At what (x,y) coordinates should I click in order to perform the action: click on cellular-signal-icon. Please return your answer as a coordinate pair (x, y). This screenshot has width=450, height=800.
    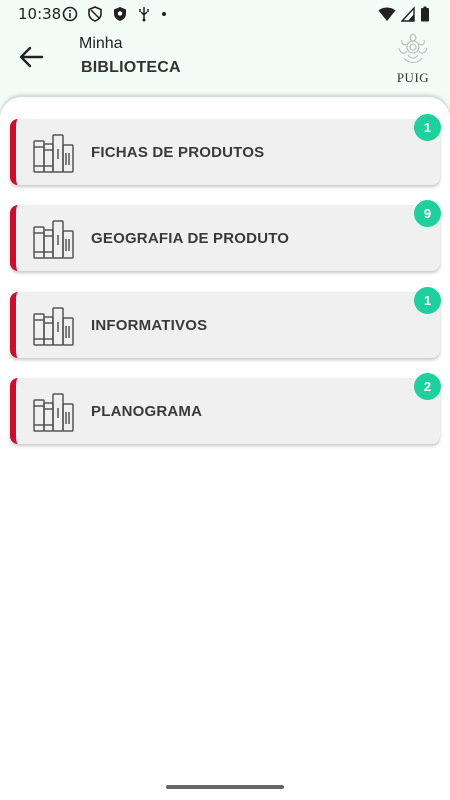
    Looking at the image, I should click on (408, 14).